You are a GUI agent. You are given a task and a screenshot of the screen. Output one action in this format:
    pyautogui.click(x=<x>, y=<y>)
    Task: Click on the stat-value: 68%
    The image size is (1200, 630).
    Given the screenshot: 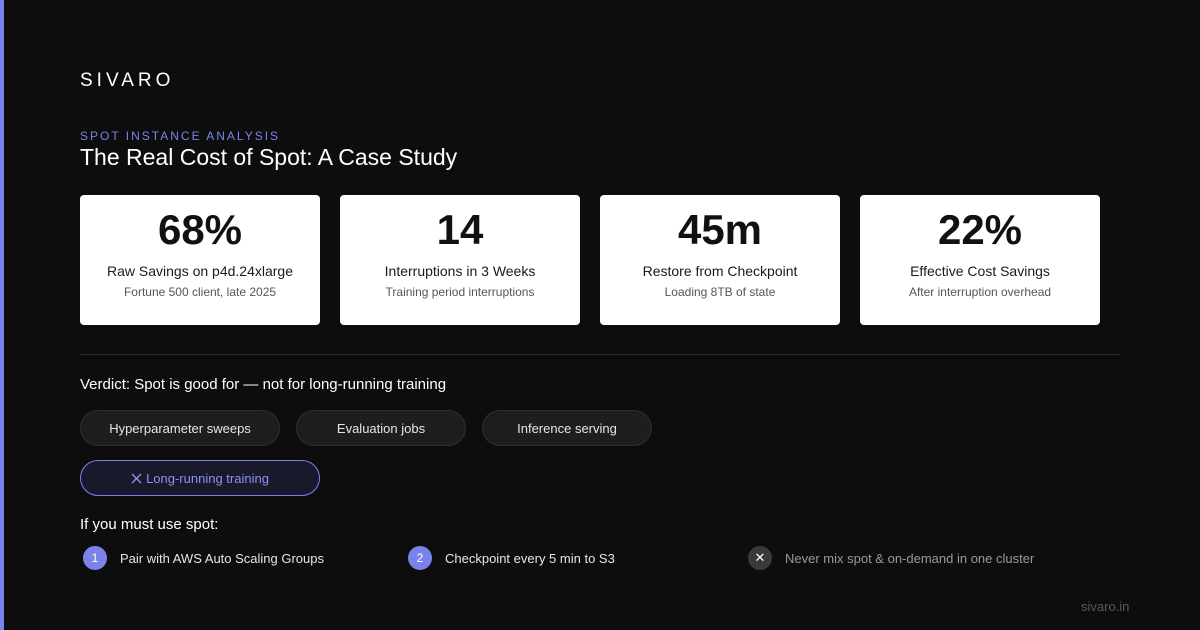 What is the action you would take?
    pyautogui.click(x=200, y=229)
    